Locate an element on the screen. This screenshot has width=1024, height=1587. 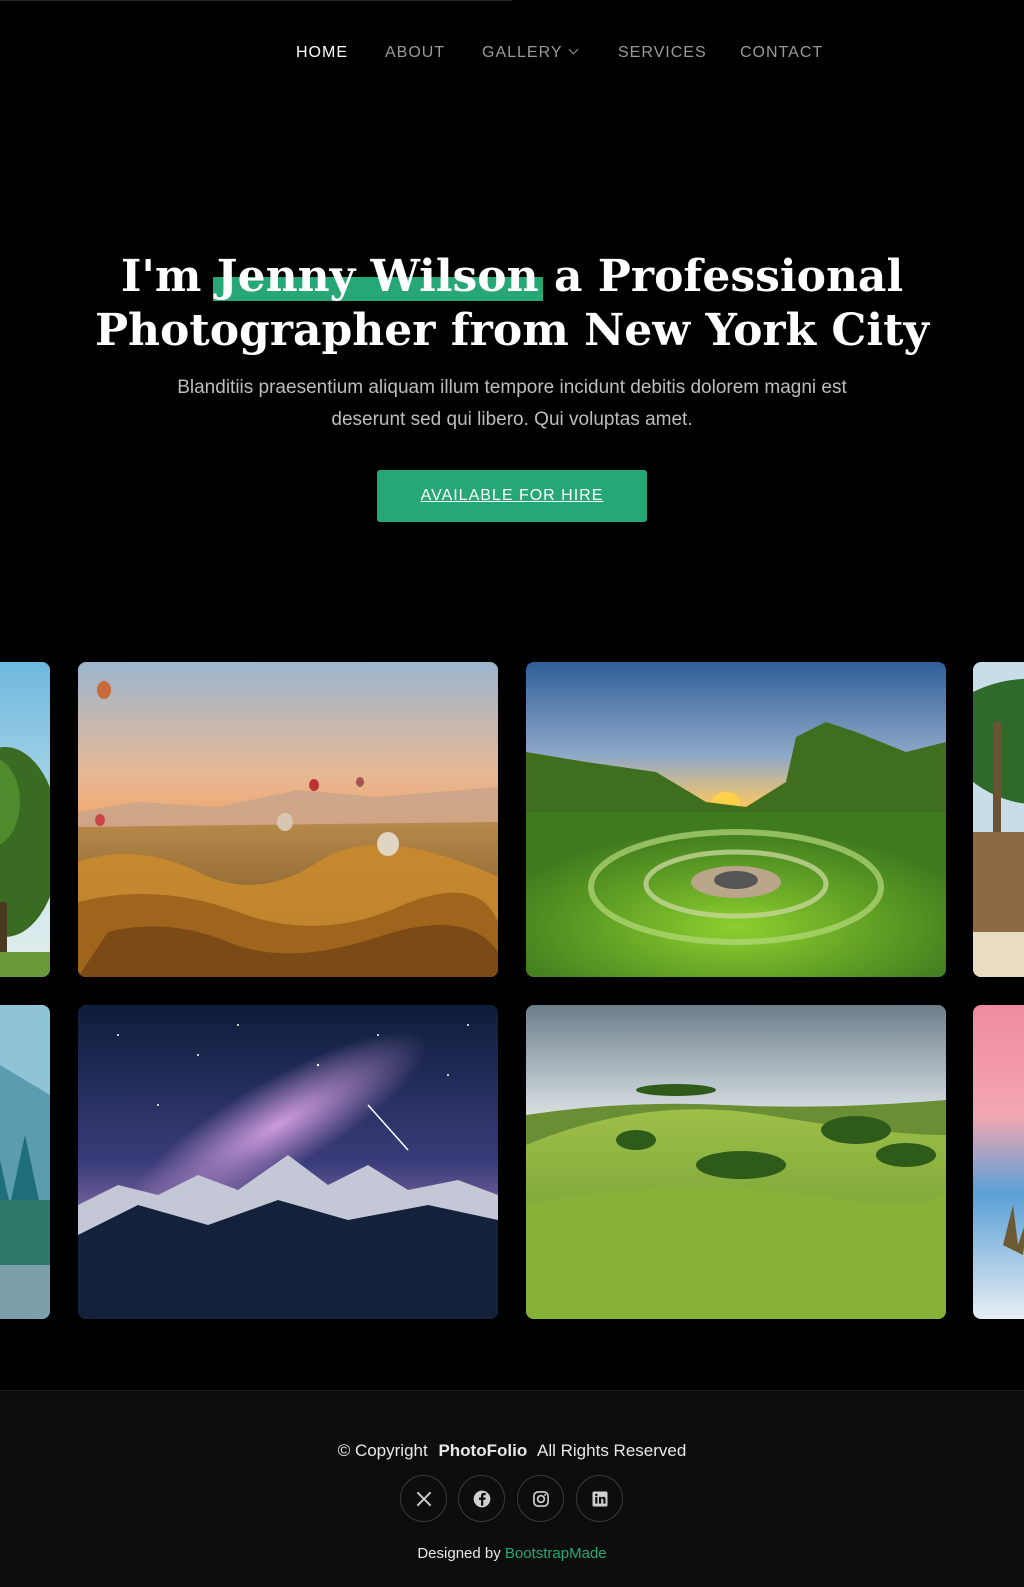
social-links is located at coordinates (512, 1499).